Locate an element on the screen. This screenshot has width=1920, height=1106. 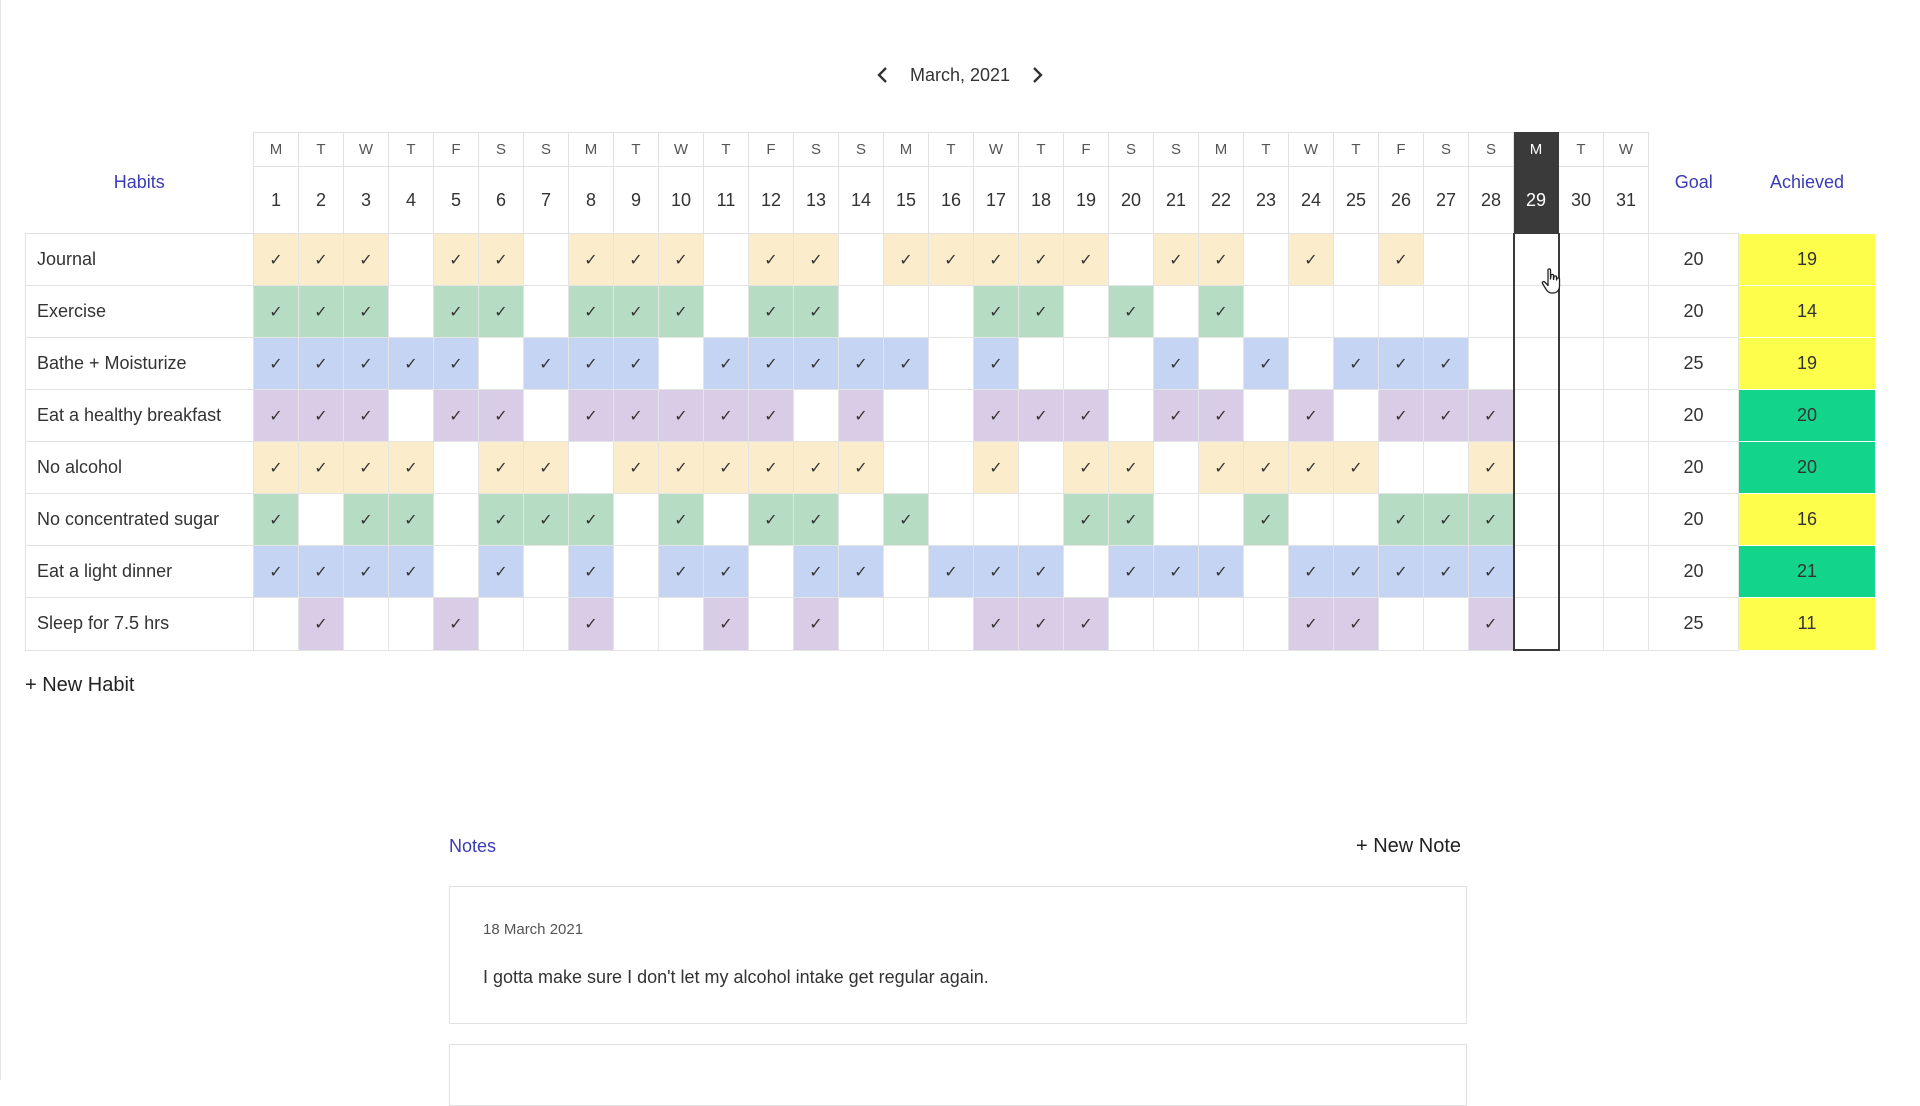
habit-name: No alcohol is located at coordinates (139, 467).